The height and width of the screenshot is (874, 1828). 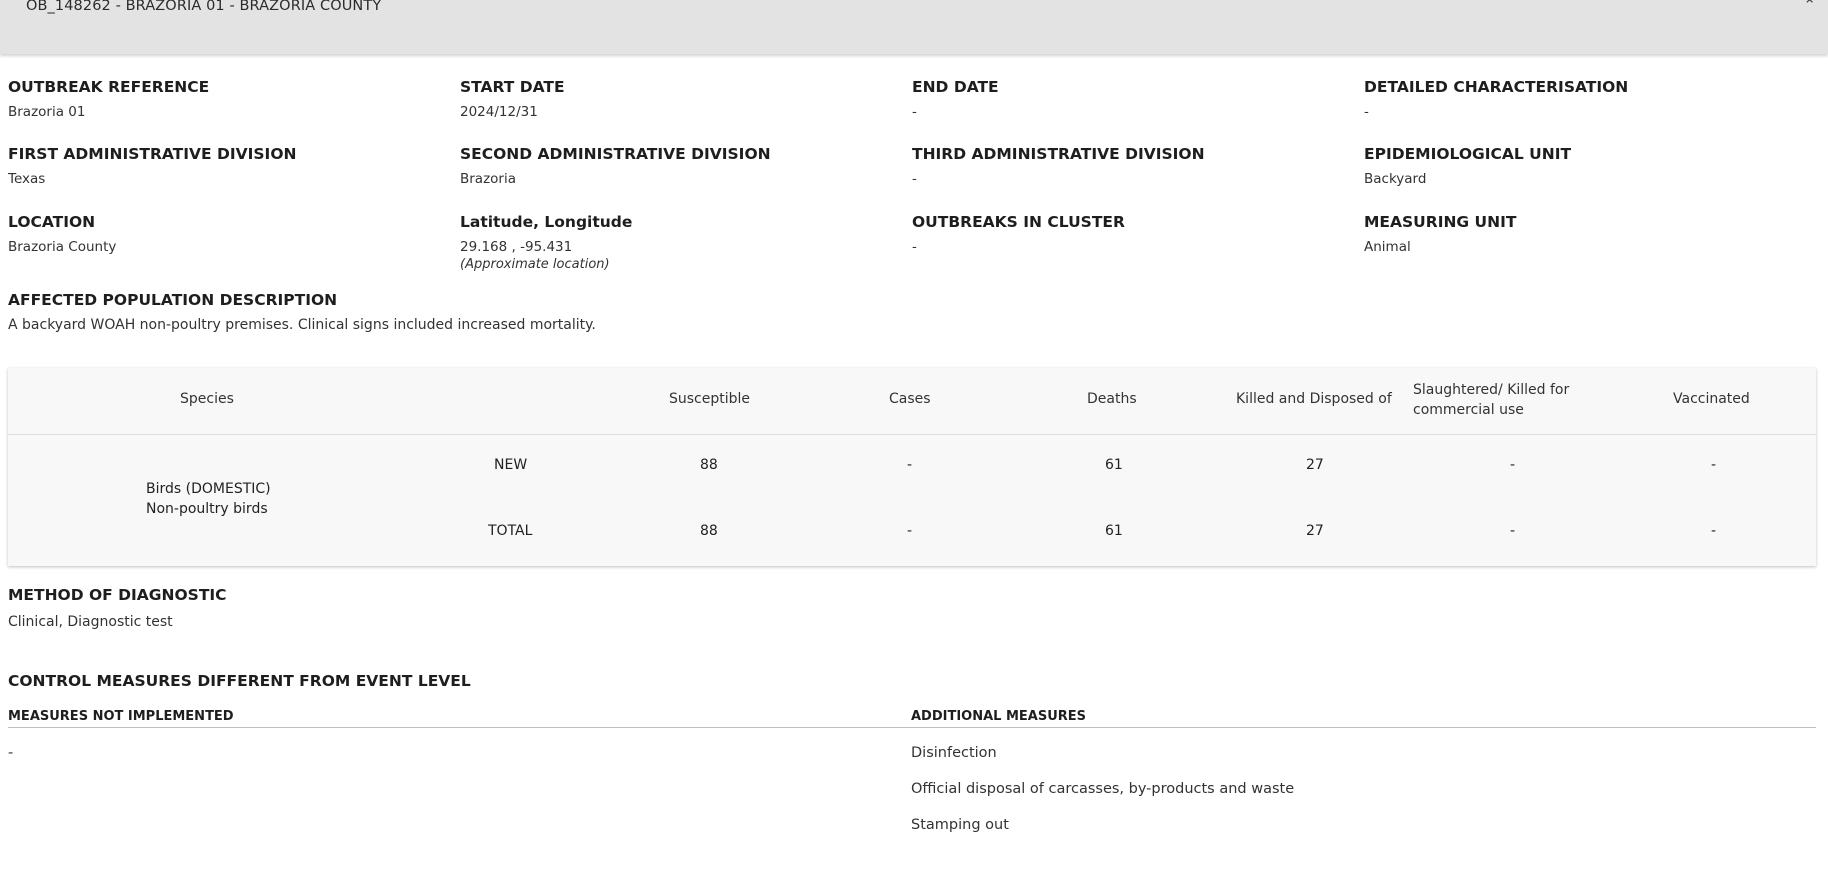 I want to click on first-admin-division-field: FIRST ADMINISTRATIVE DIVISION Texas, so click(x=228, y=166).